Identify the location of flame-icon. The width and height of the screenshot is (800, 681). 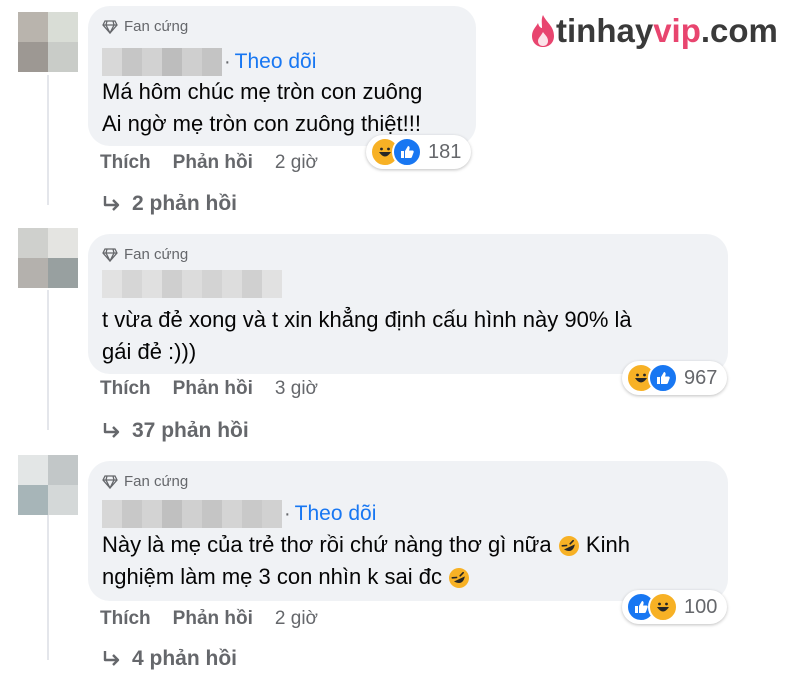
(543, 31).